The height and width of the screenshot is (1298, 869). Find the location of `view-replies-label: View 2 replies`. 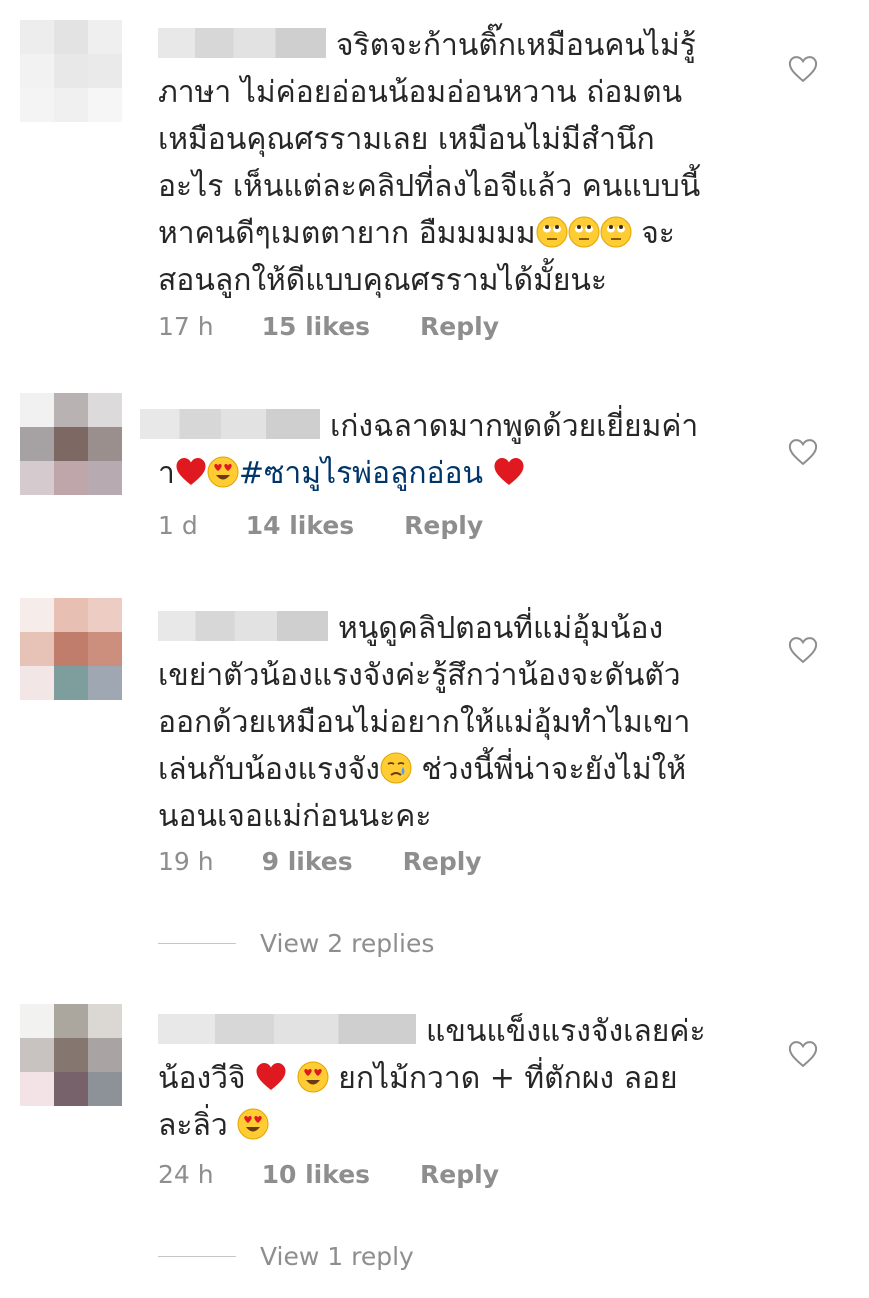

view-replies-label: View 2 replies is located at coordinates (347, 943).